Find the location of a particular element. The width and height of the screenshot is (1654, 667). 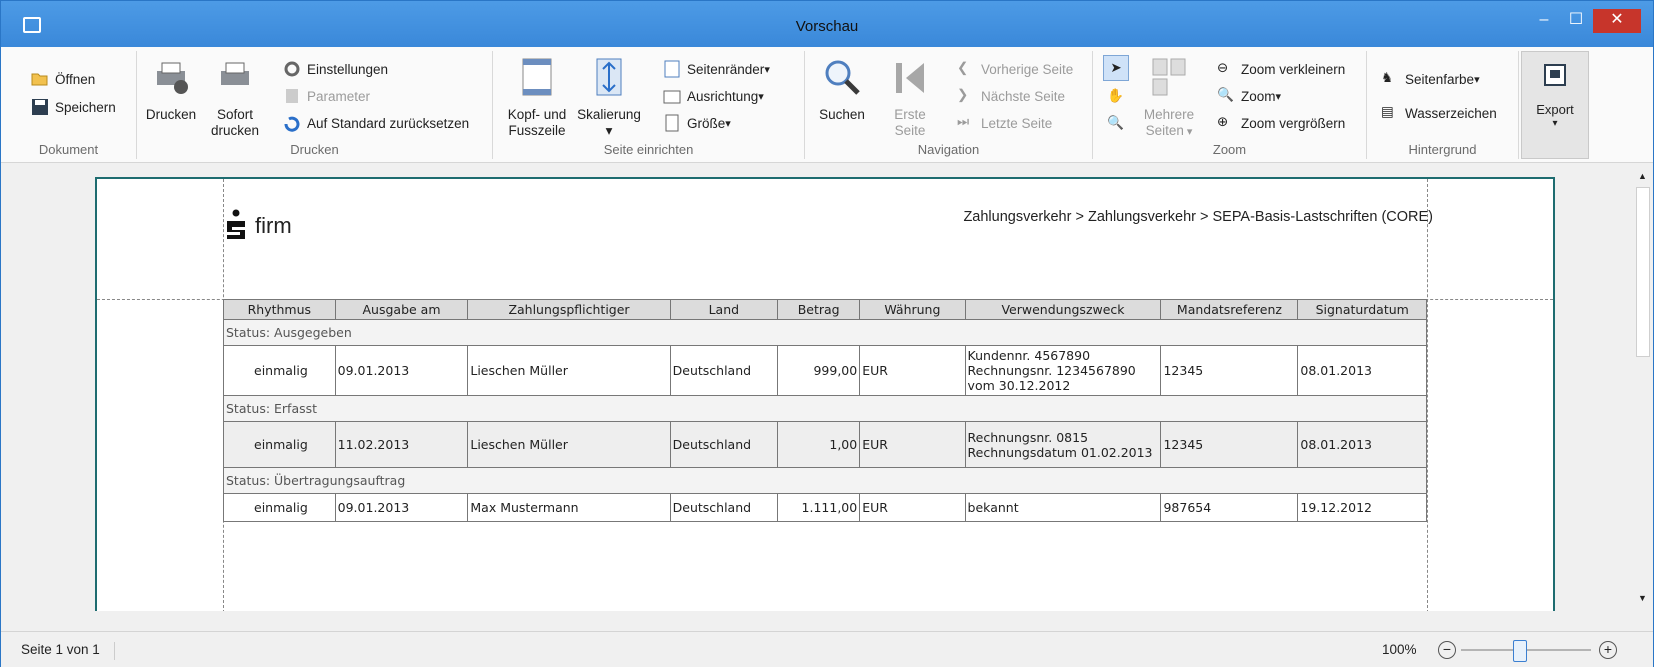

hand-tool-button: ✋ is located at coordinates (1115, 96).